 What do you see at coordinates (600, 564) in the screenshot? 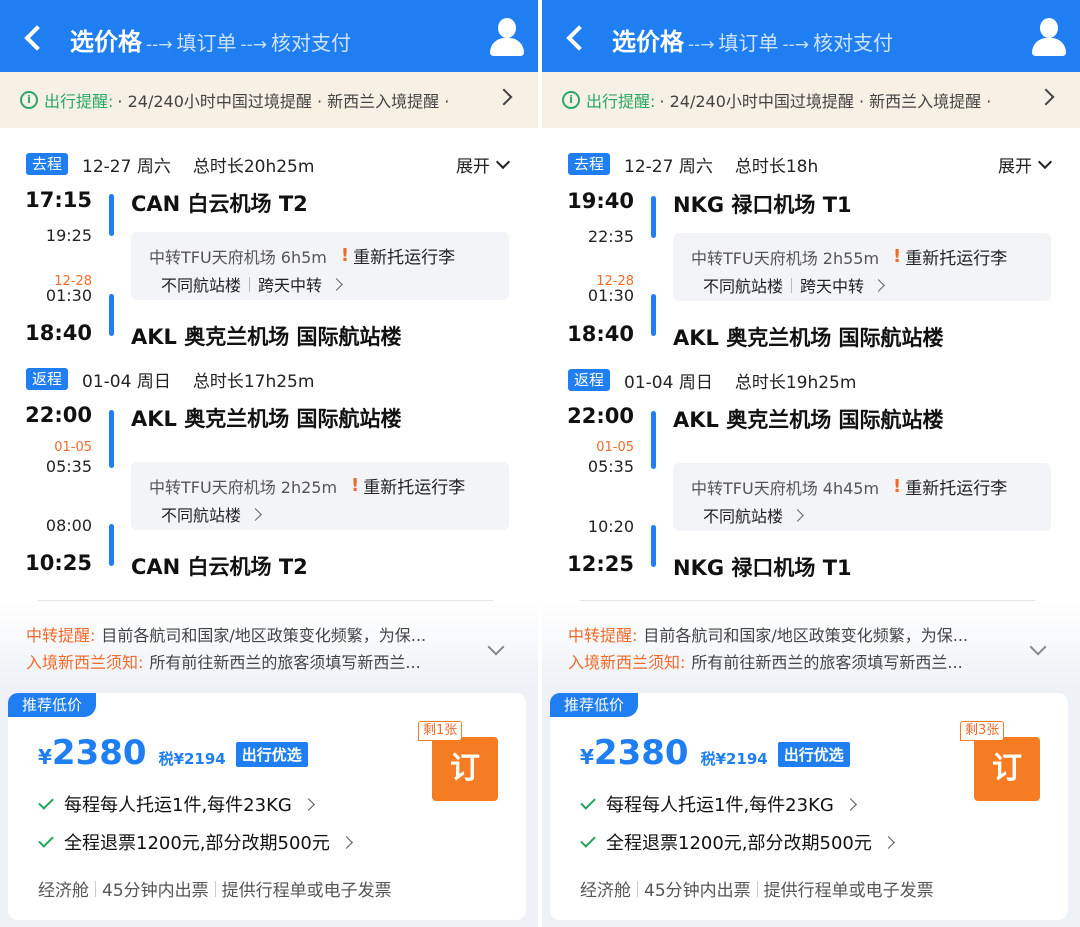
I see `return-arrival-time: 12:25` at bounding box center [600, 564].